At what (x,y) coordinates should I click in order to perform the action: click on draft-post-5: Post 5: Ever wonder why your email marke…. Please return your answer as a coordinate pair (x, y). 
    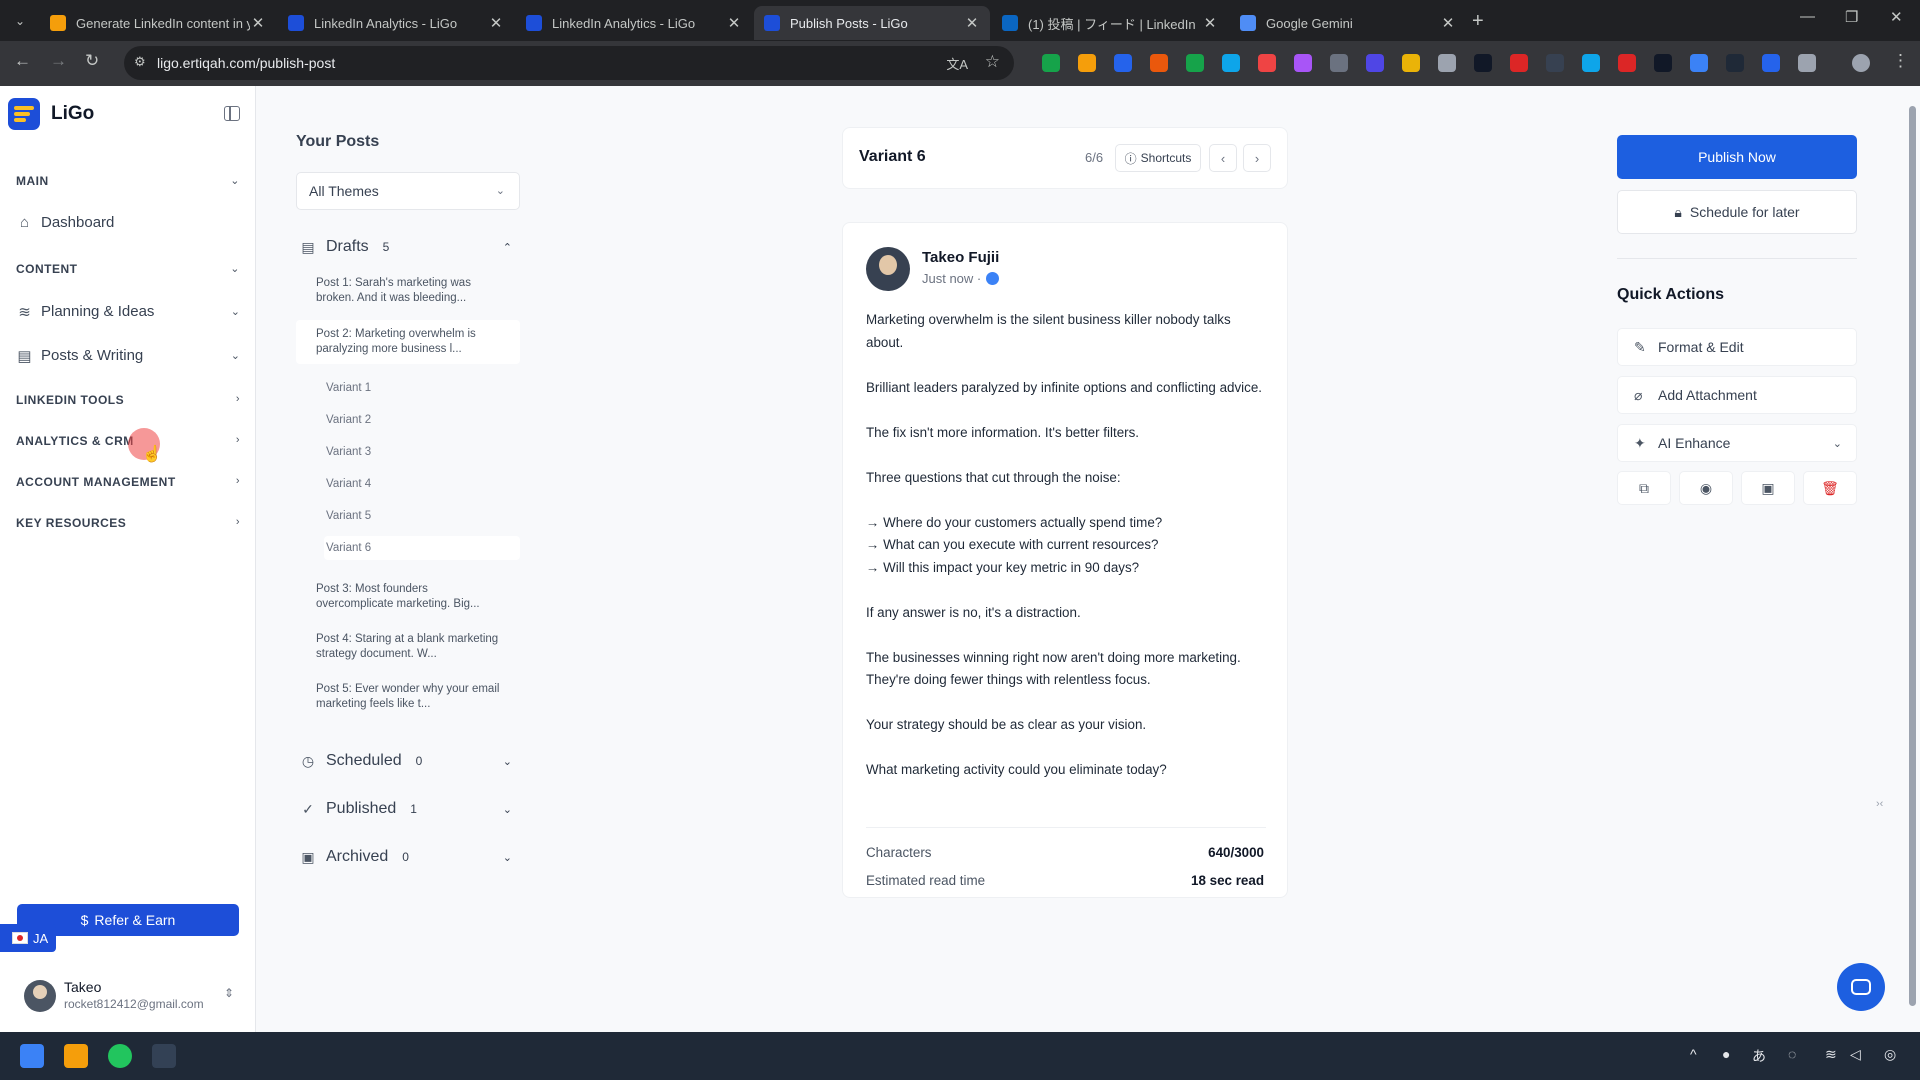
    Looking at the image, I should click on (408, 697).